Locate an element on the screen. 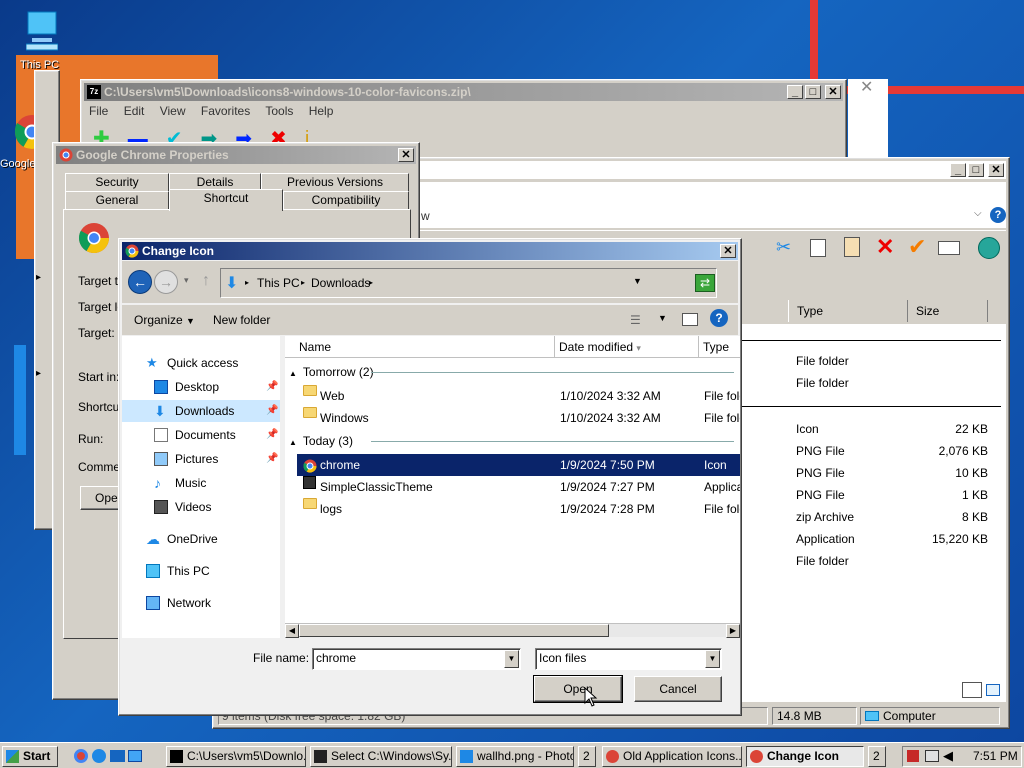  chrome-icon is located at coordinates (81, 756).